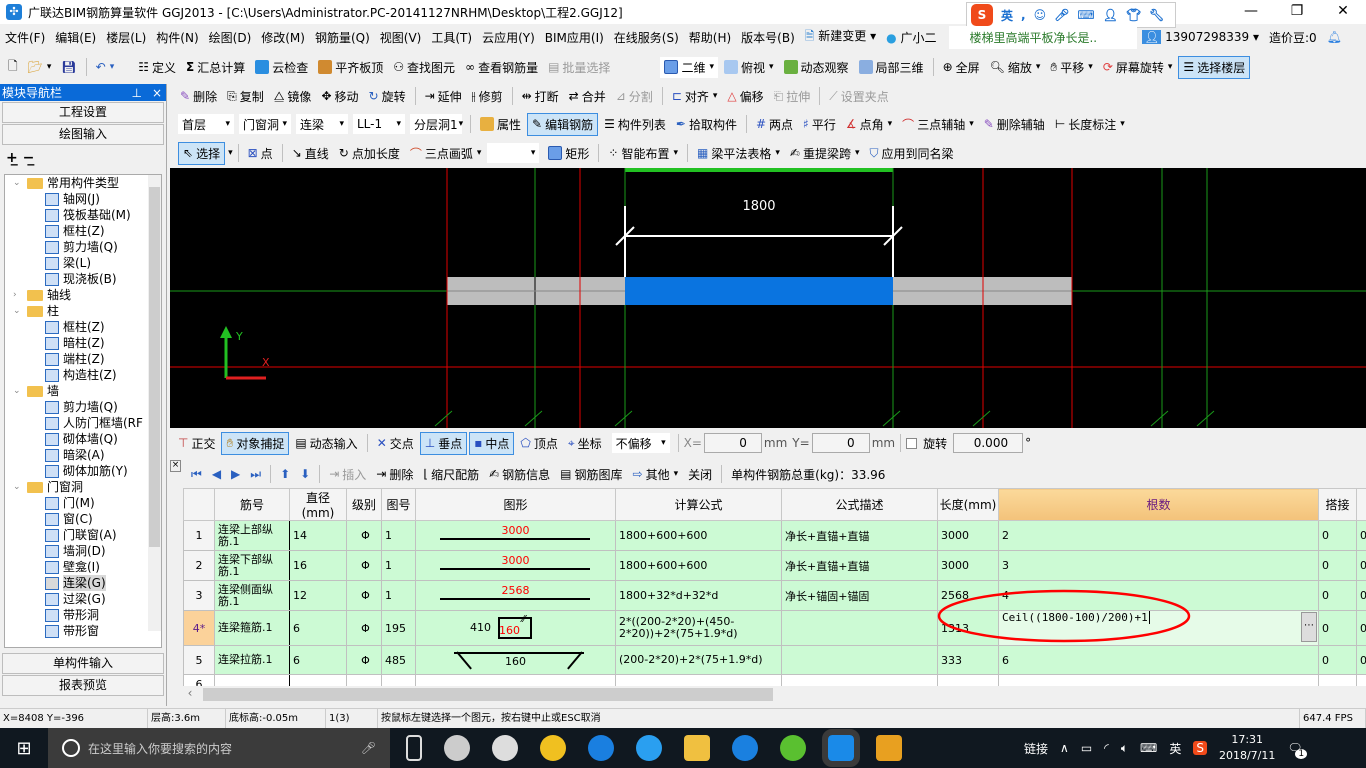 This screenshot has height=768, width=1366. Describe the element at coordinates (1086, 748) in the screenshot. I see `battery-icon: ▭` at that location.